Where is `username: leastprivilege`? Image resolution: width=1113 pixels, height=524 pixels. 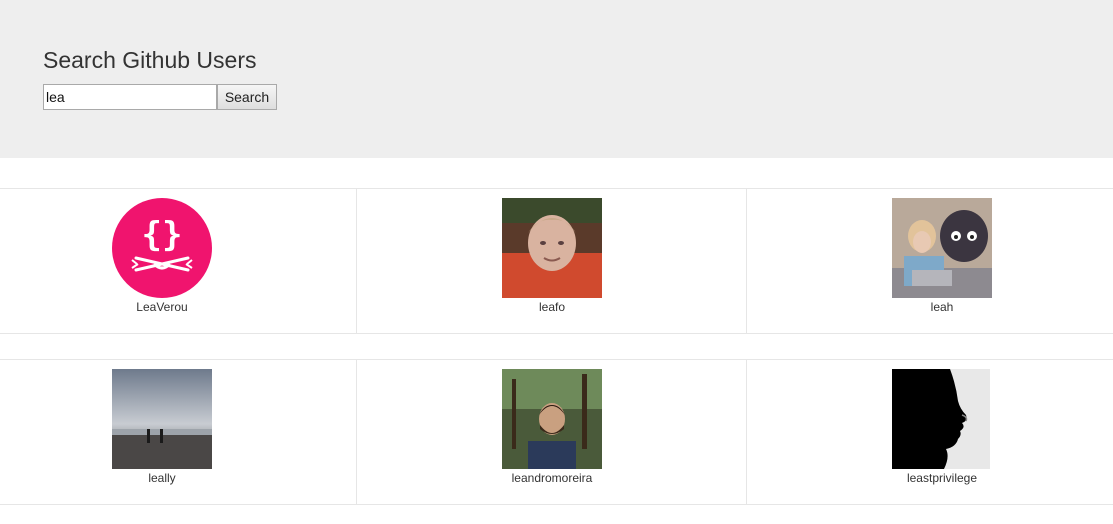
username: leastprivilege is located at coordinates (942, 478).